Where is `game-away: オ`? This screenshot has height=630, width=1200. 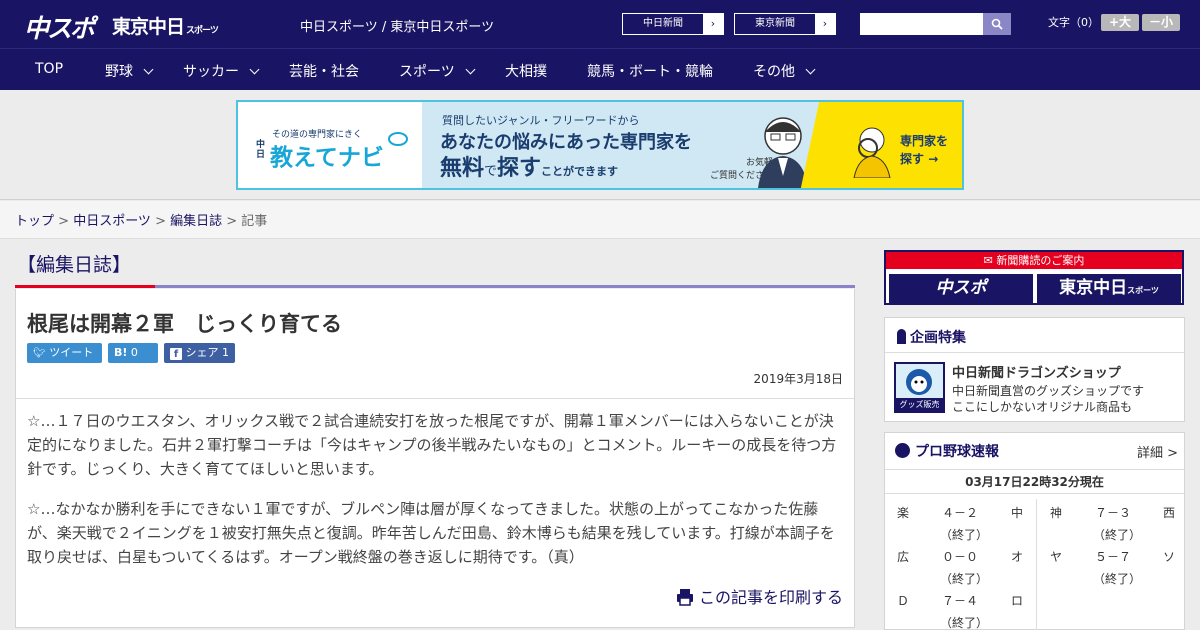
game-away: オ is located at coordinates (1017, 557).